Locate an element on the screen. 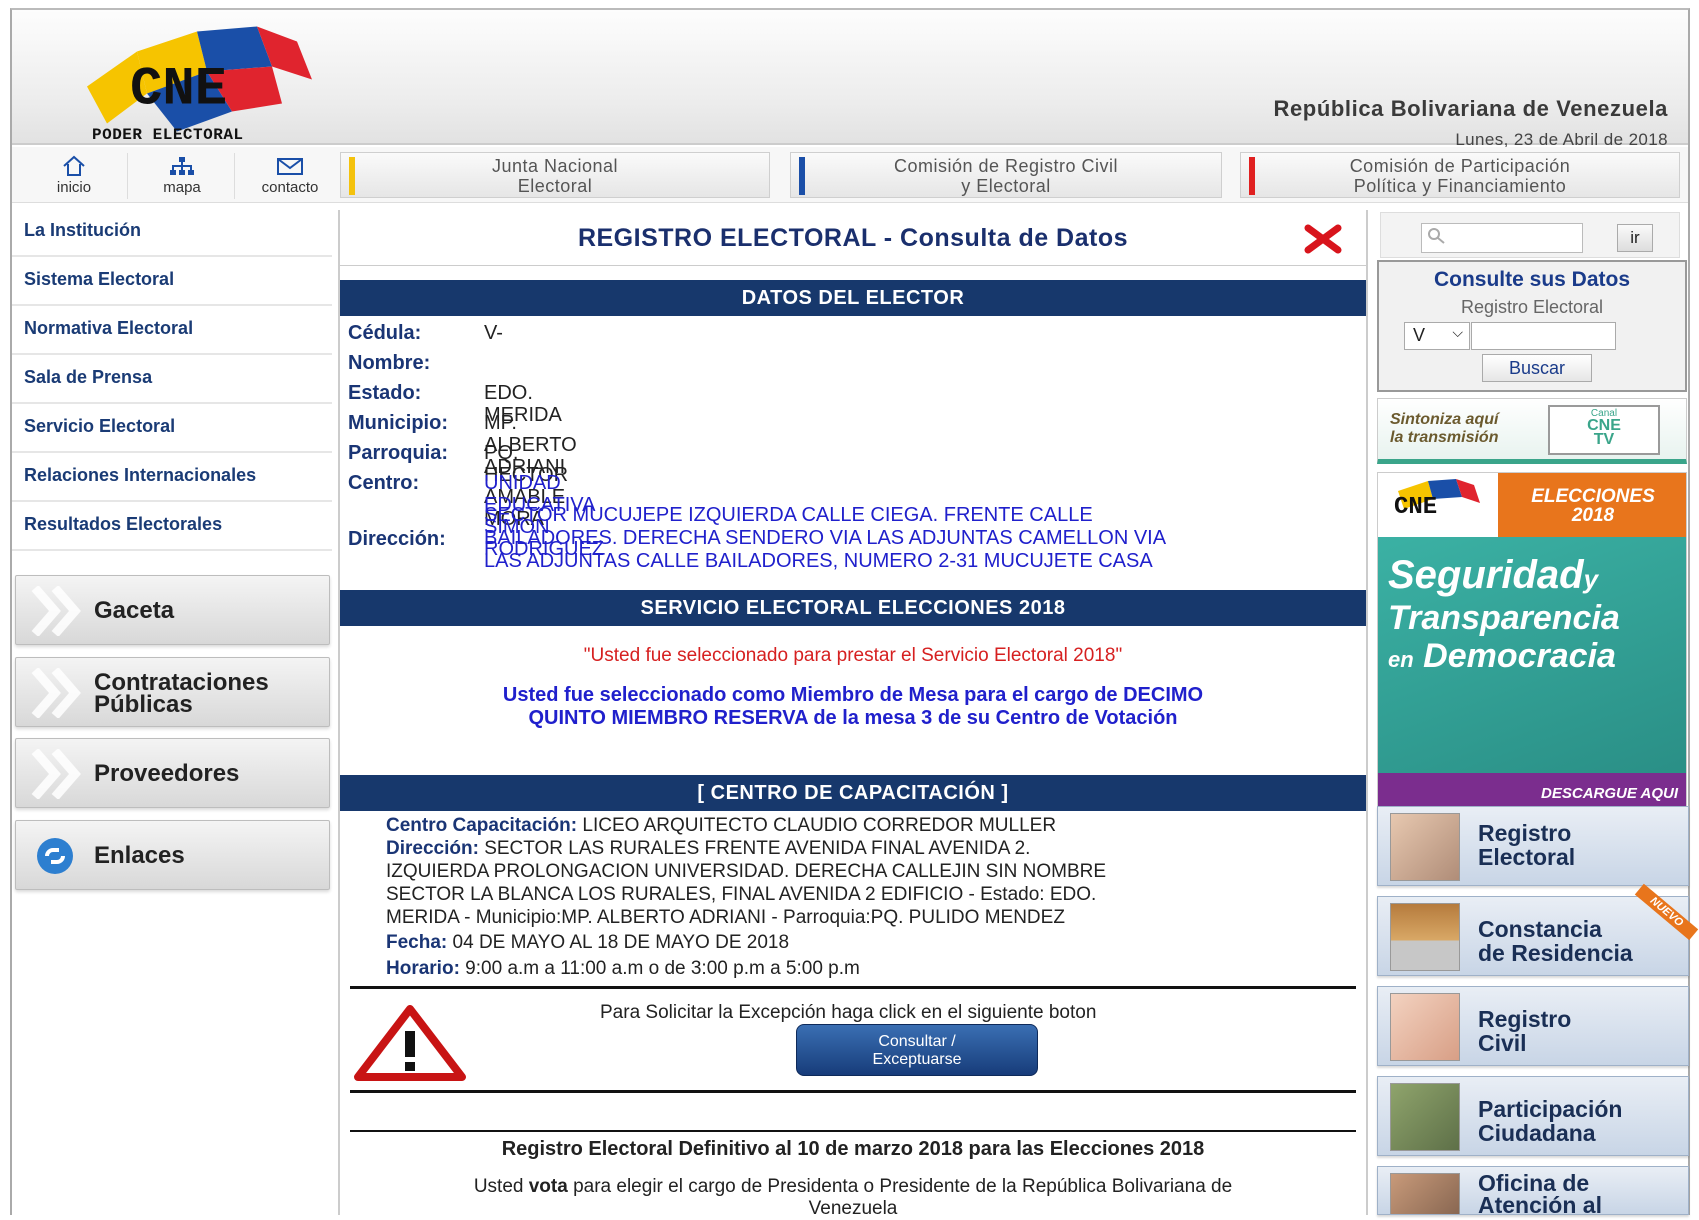 This screenshot has height=1220, width=1699. nav-mapa: mapa is located at coordinates (182, 175).